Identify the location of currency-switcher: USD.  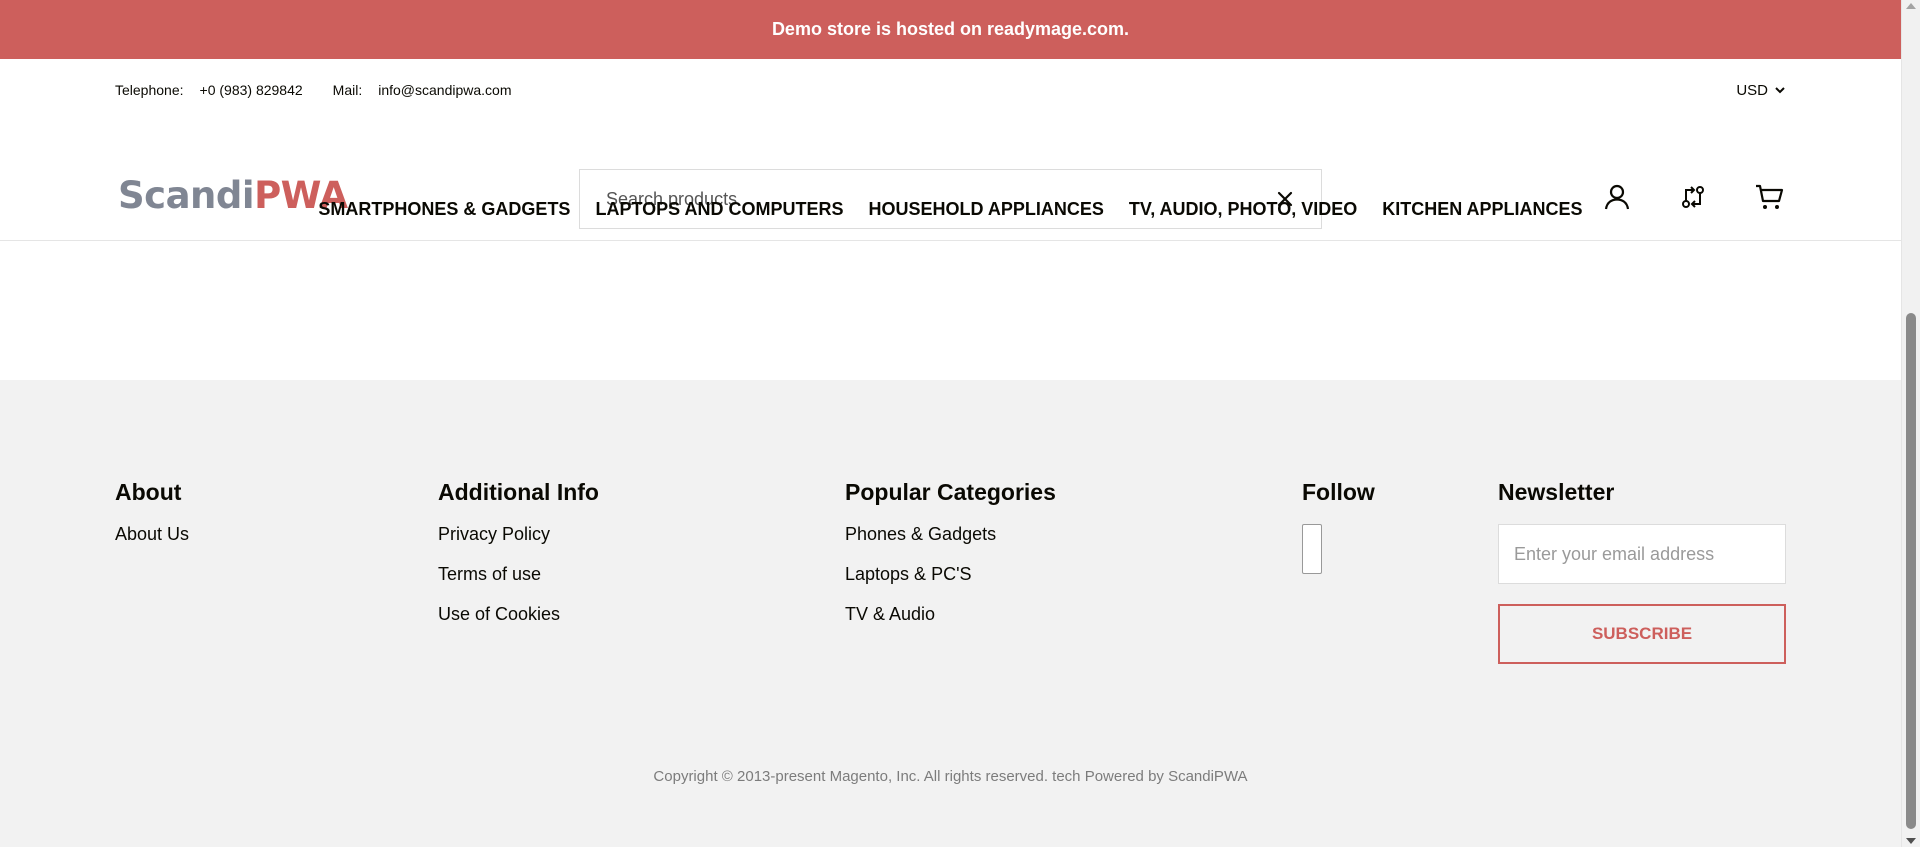
(1761, 90).